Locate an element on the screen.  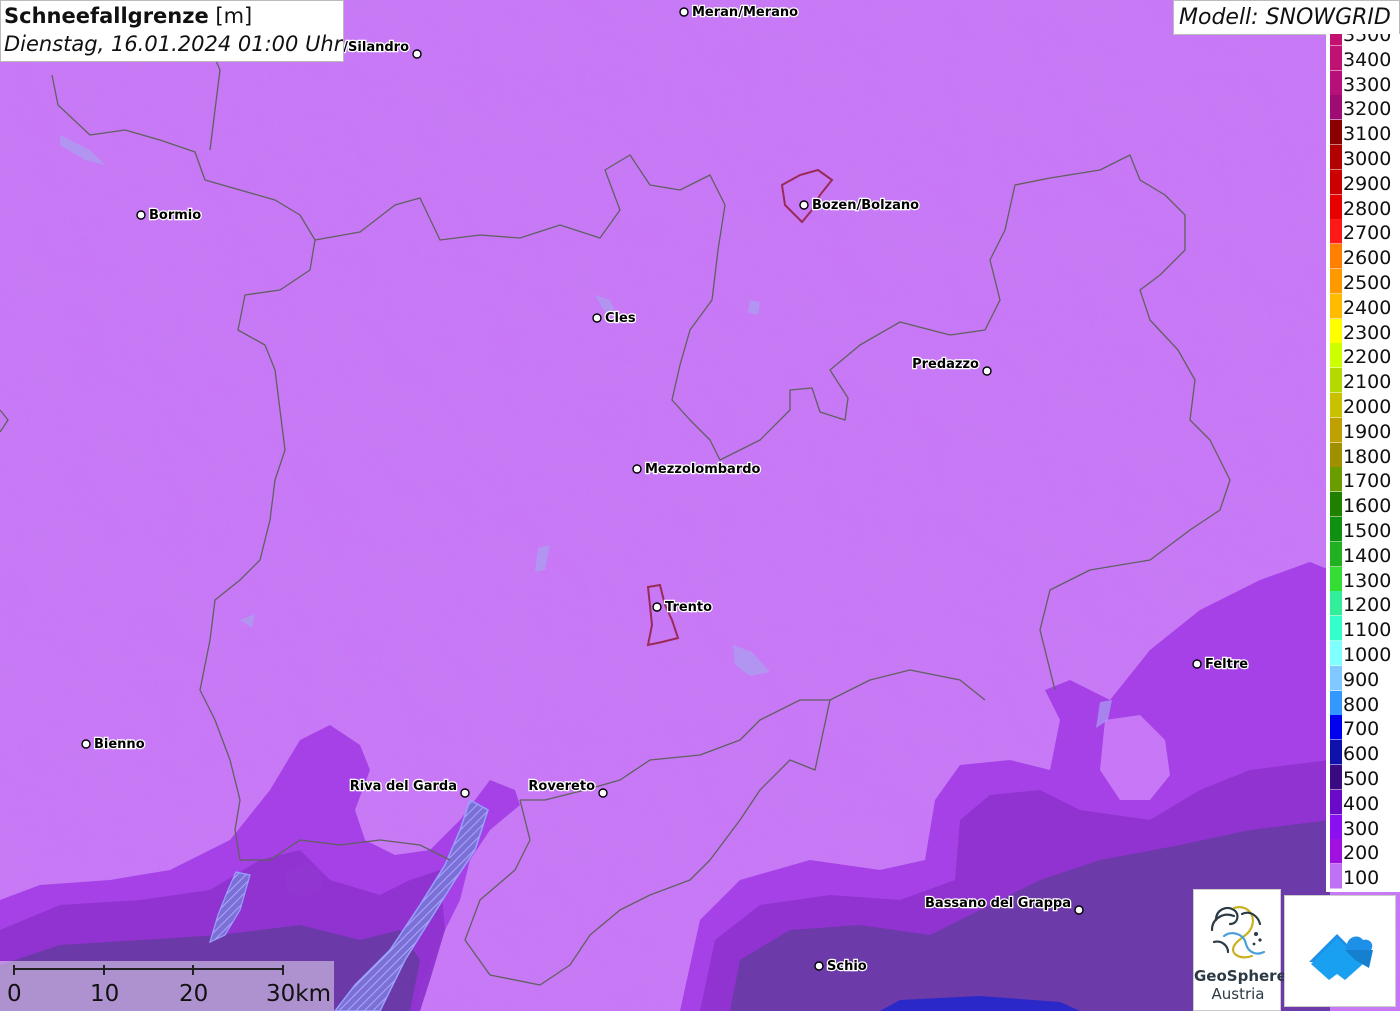
legend-label: 900 is located at coordinates (1361, 679).